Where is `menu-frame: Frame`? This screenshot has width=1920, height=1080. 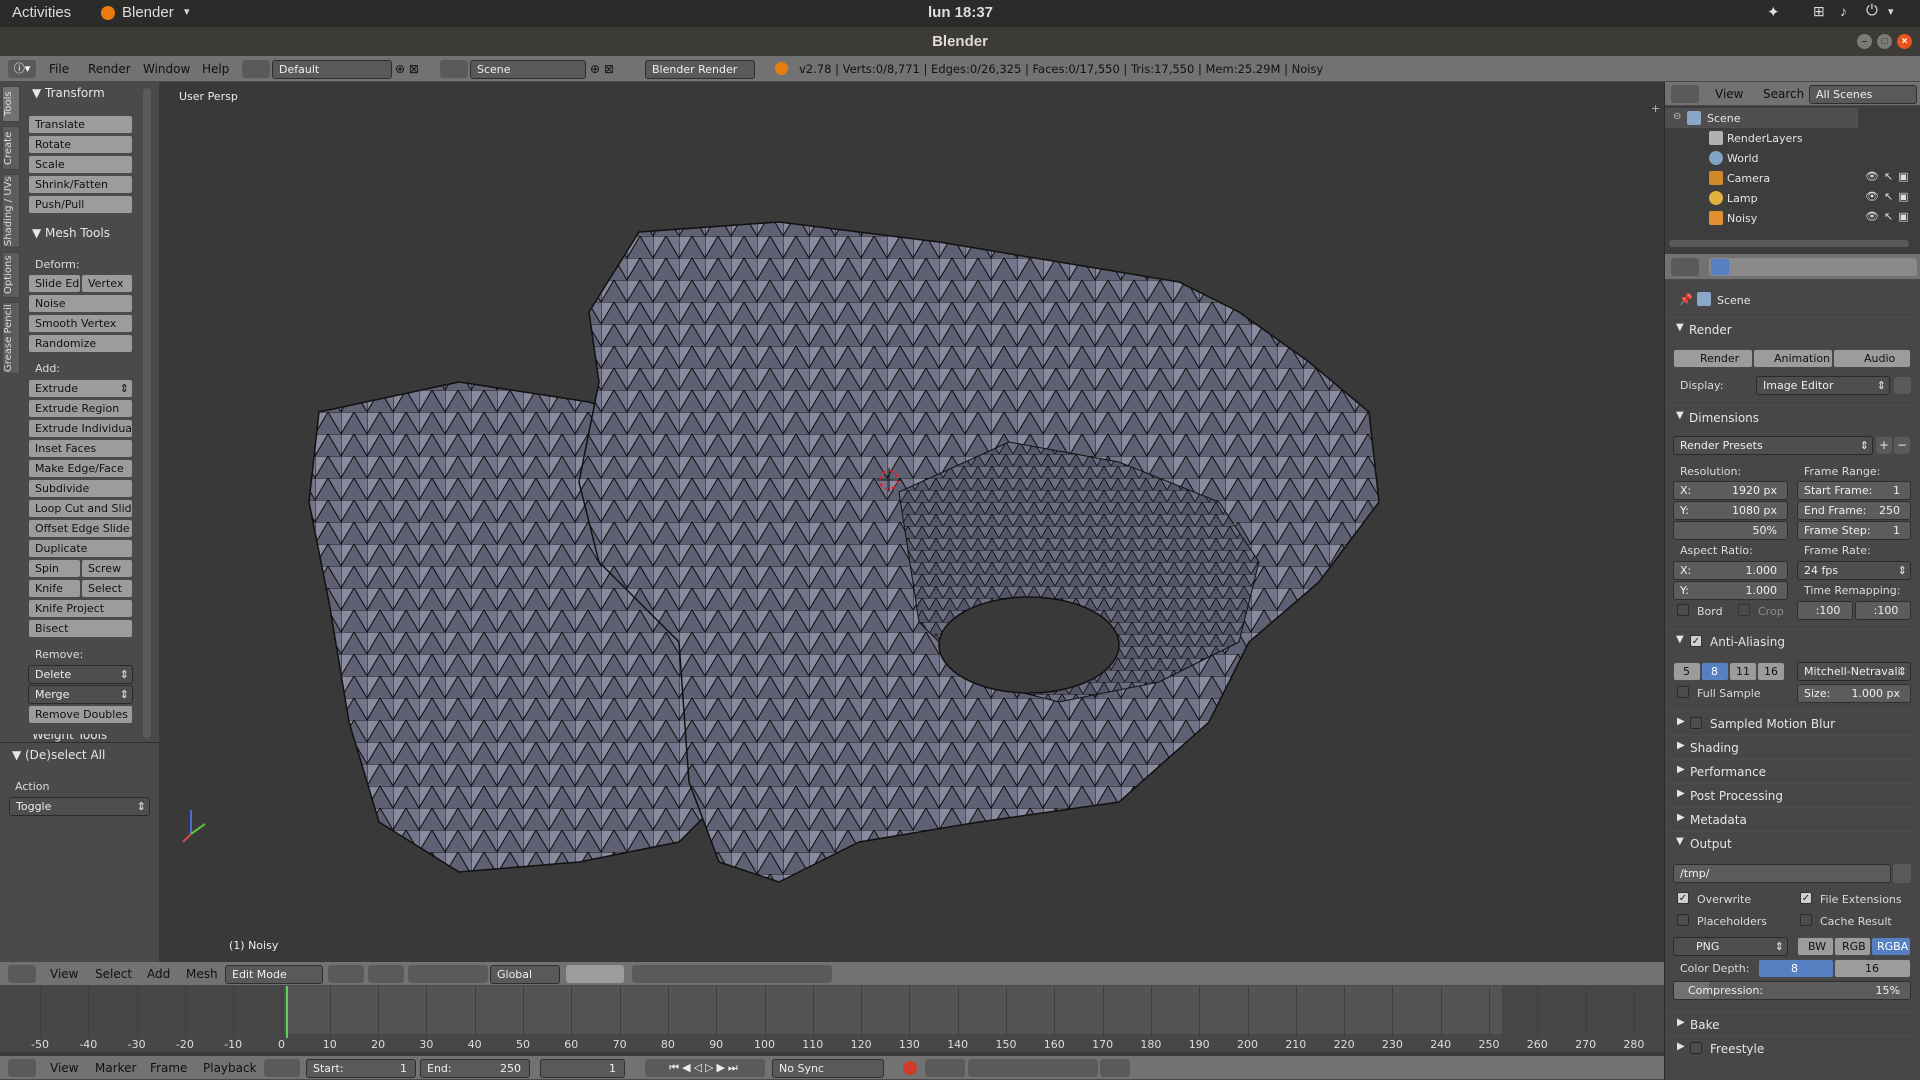
menu-frame: Frame is located at coordinates (168, 1068).